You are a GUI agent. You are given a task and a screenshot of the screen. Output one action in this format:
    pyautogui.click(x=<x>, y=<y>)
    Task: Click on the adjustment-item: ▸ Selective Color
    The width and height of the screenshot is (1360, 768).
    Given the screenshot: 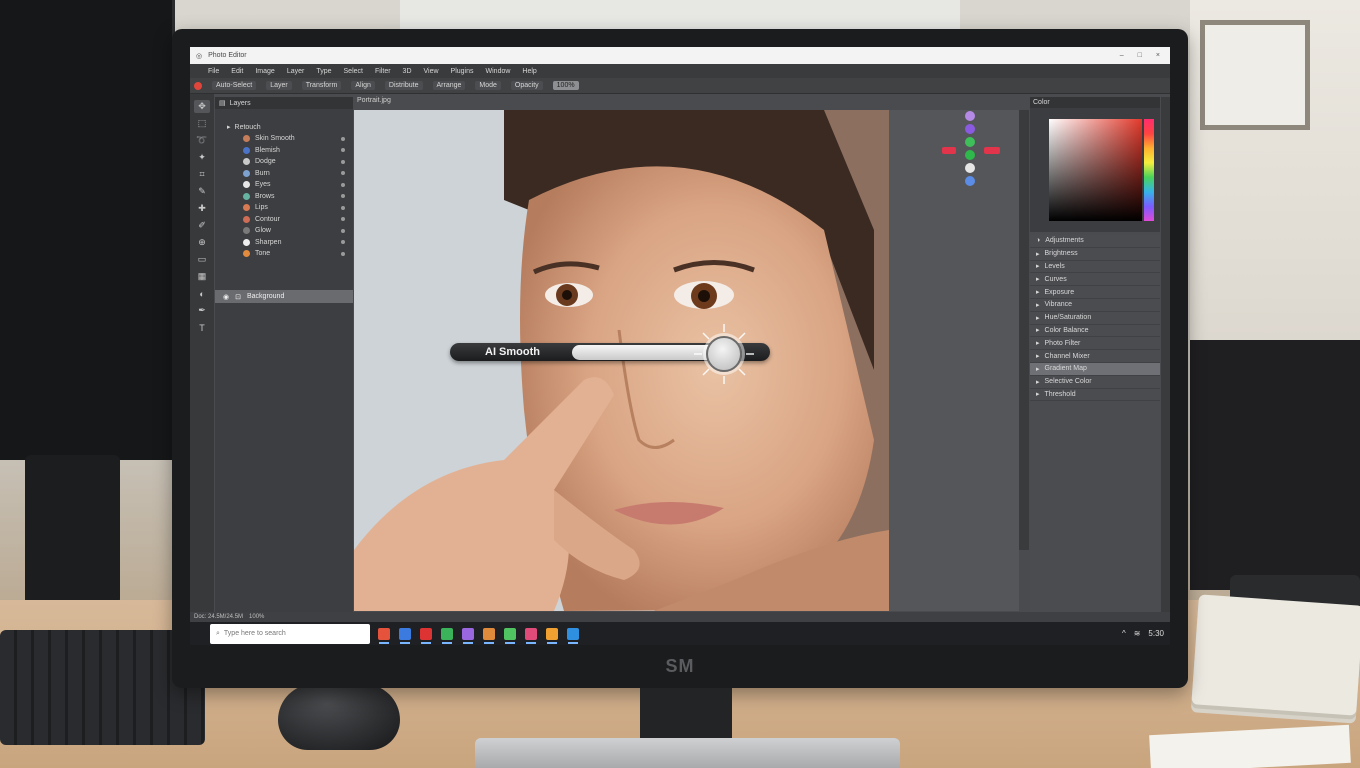 What is the action you would take?
    pyautogui.click(x=1095, y=382)
    